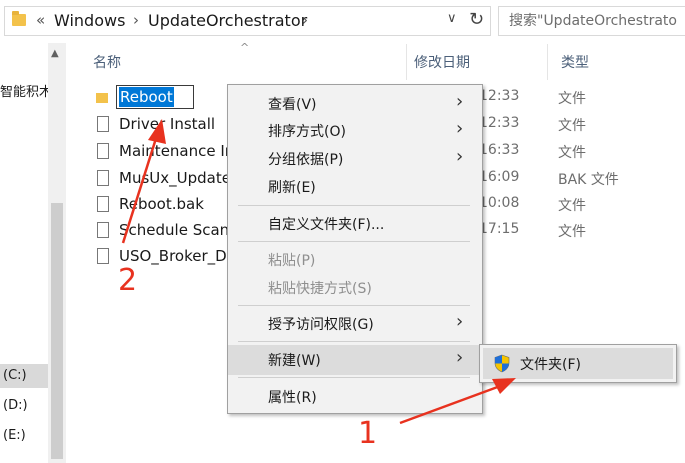 Image resolution: width=685 pixels, height=463 pixels. What do you see at coordinates (355, 397) in the screenshot?
I see `menu-item-properties: 属性(R)` at bounding box center [355, 397].